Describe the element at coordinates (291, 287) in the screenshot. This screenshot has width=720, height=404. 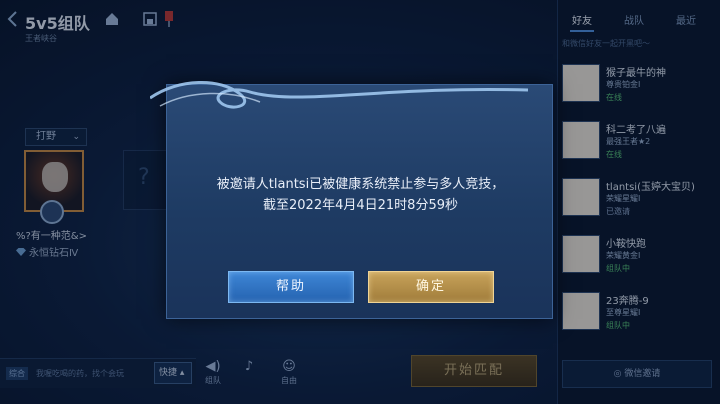
I see `help-button: 帮助` at that location.